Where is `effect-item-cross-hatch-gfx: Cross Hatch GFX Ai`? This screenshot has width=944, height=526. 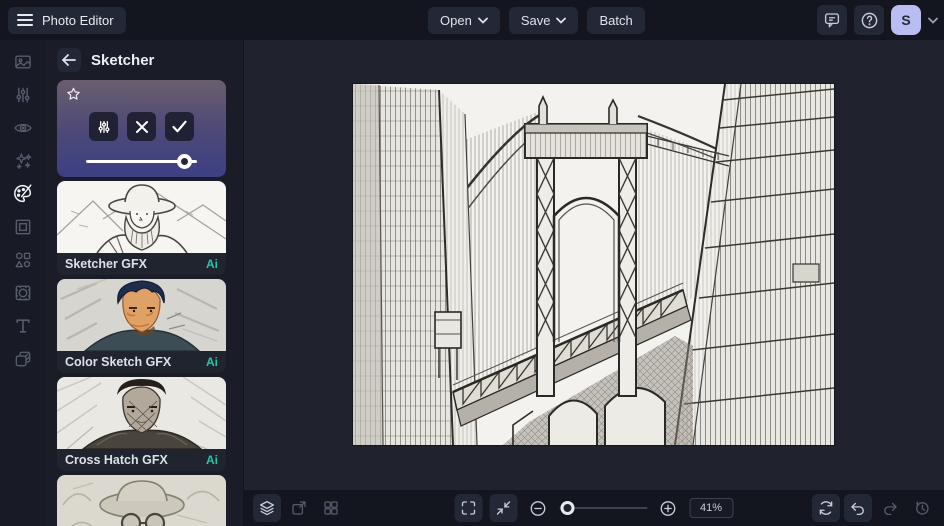 effect-item-cross-hatch-gfx: Cross Hatch GFX Ai is located at coordinates (141, 424).